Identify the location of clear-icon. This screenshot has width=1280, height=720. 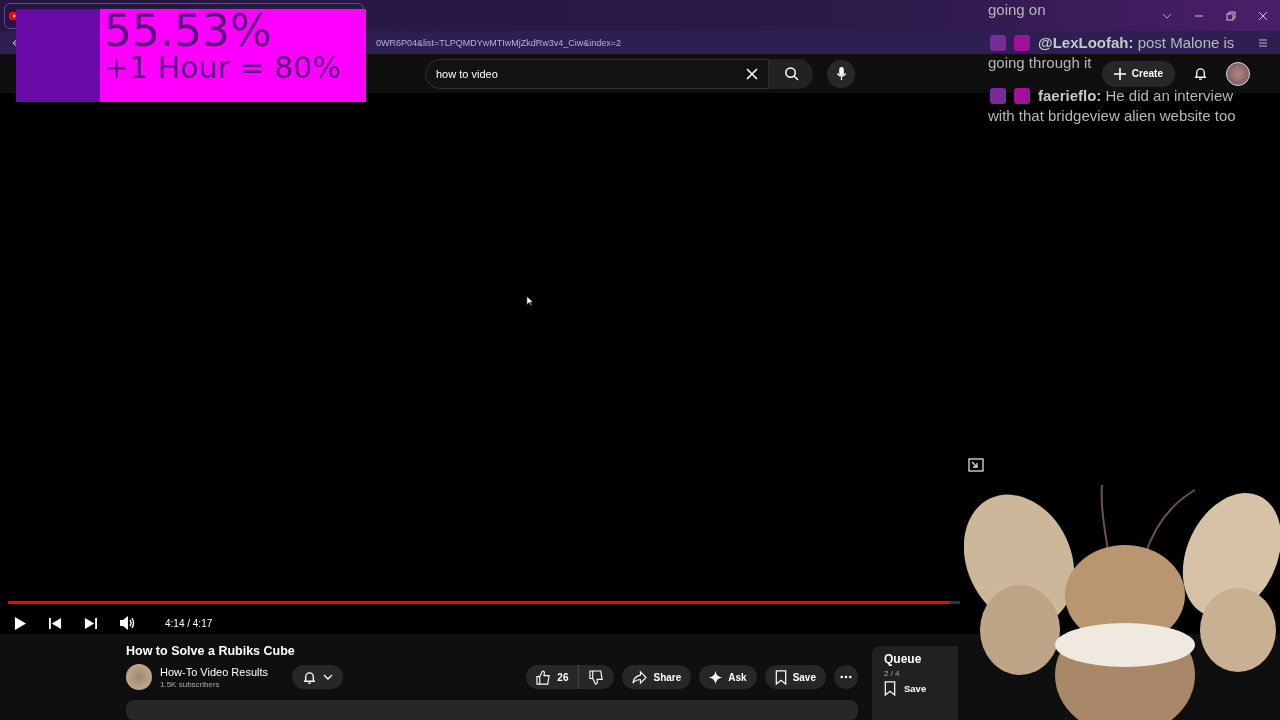
(752, 73).